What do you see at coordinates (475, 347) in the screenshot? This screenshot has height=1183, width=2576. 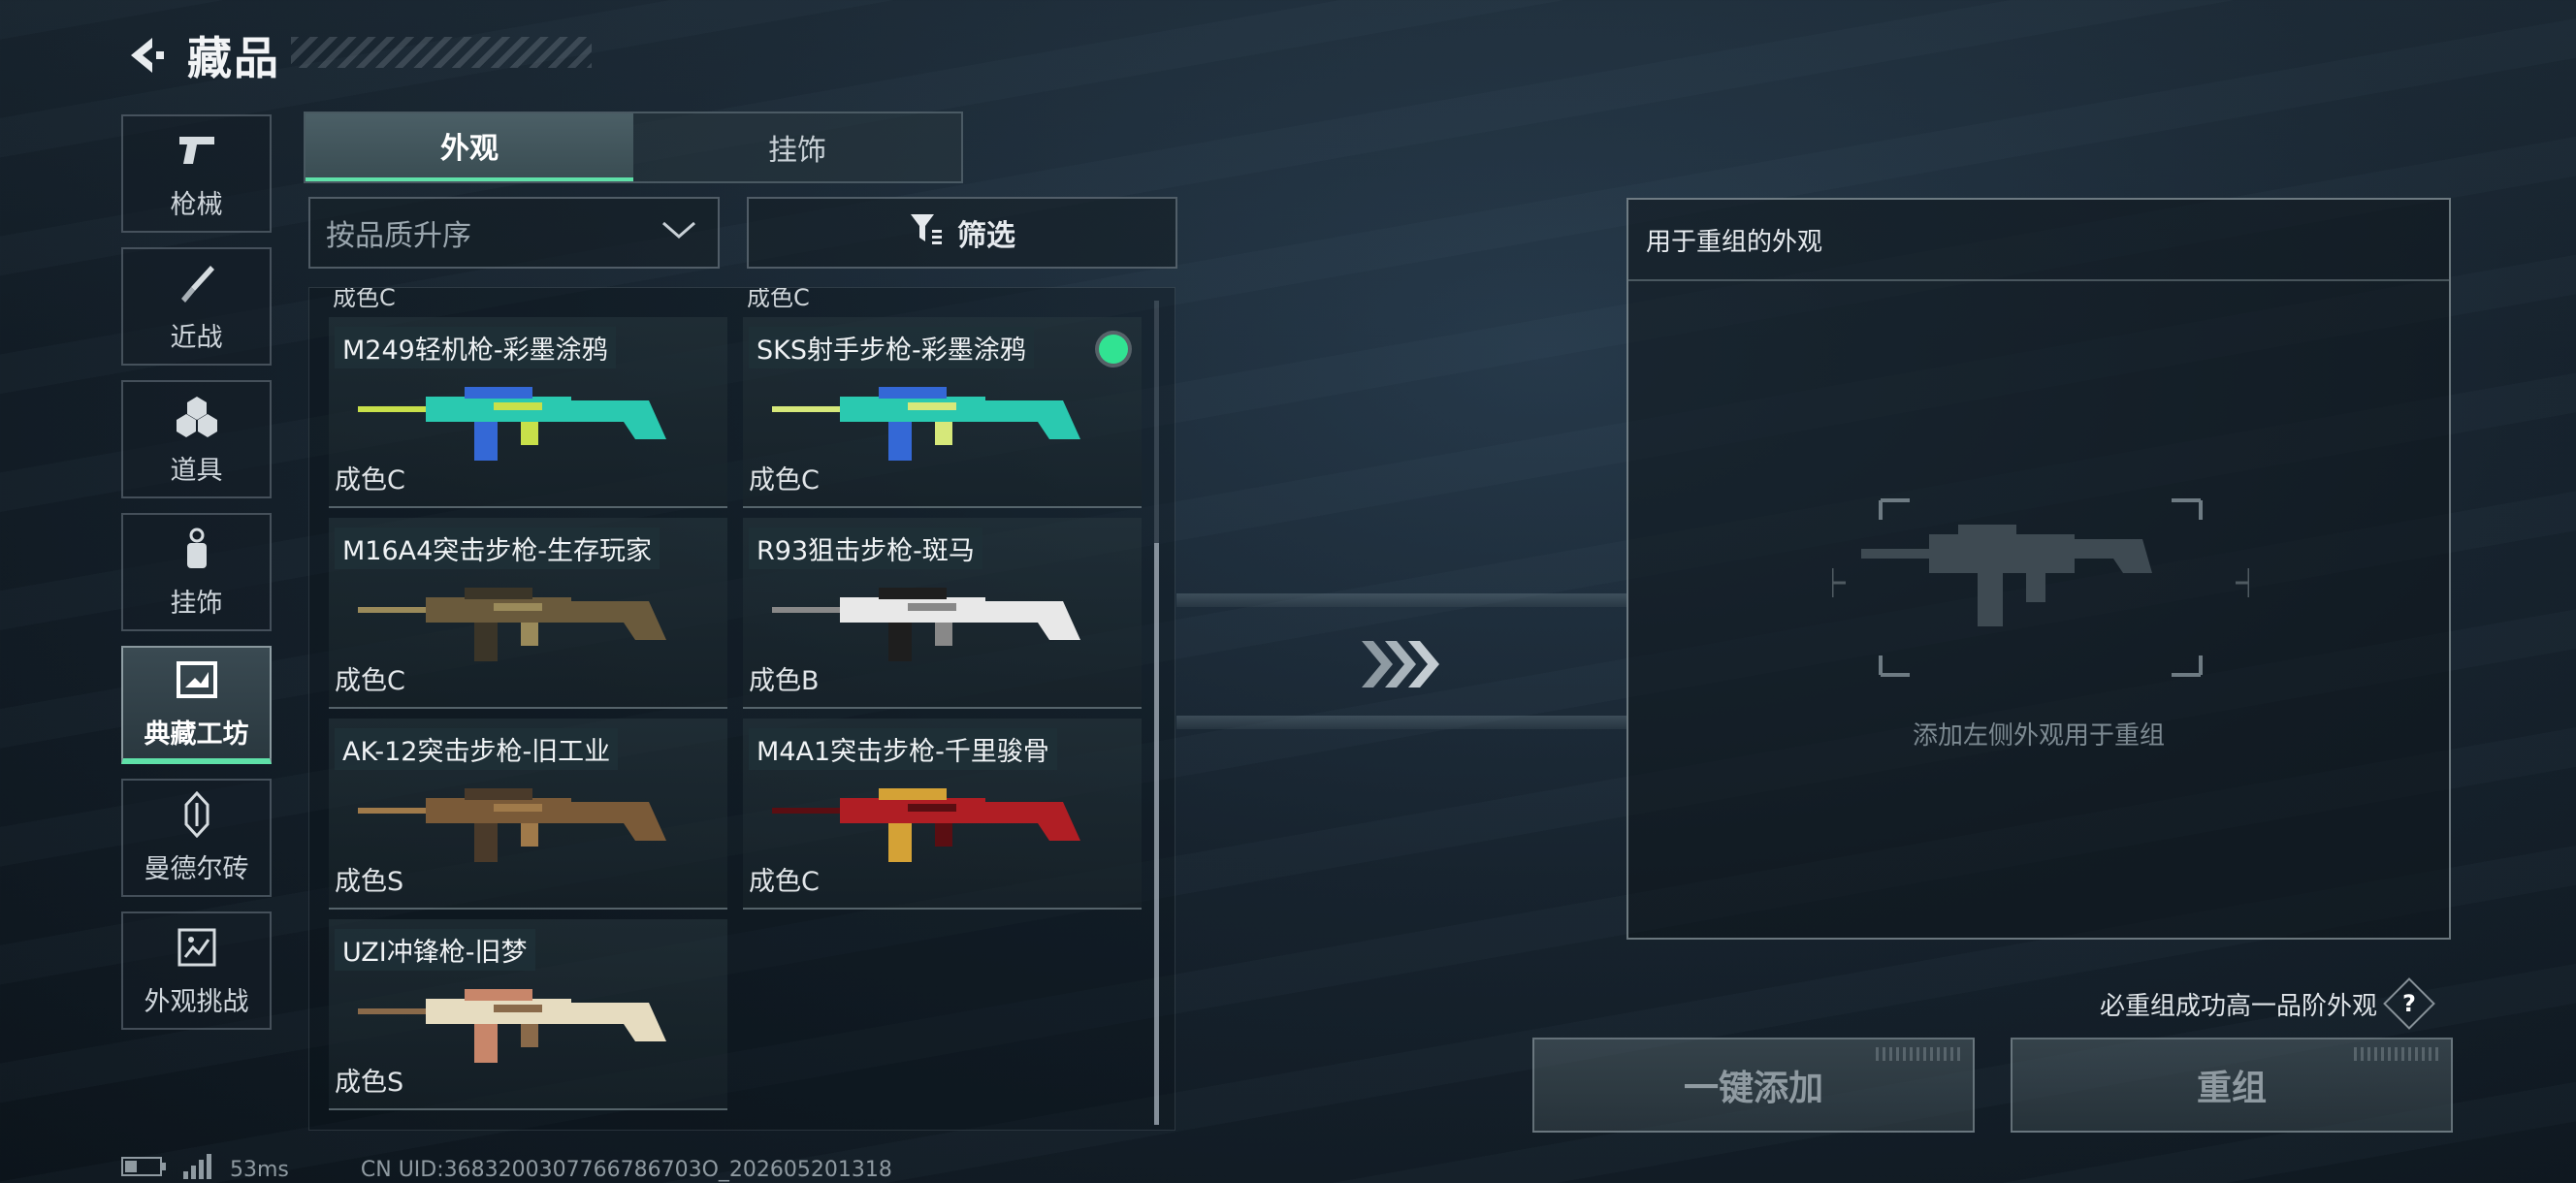 I see `skin-name: M249轻机枪-彩墨涂鸦` at bounding box center [475, 347].